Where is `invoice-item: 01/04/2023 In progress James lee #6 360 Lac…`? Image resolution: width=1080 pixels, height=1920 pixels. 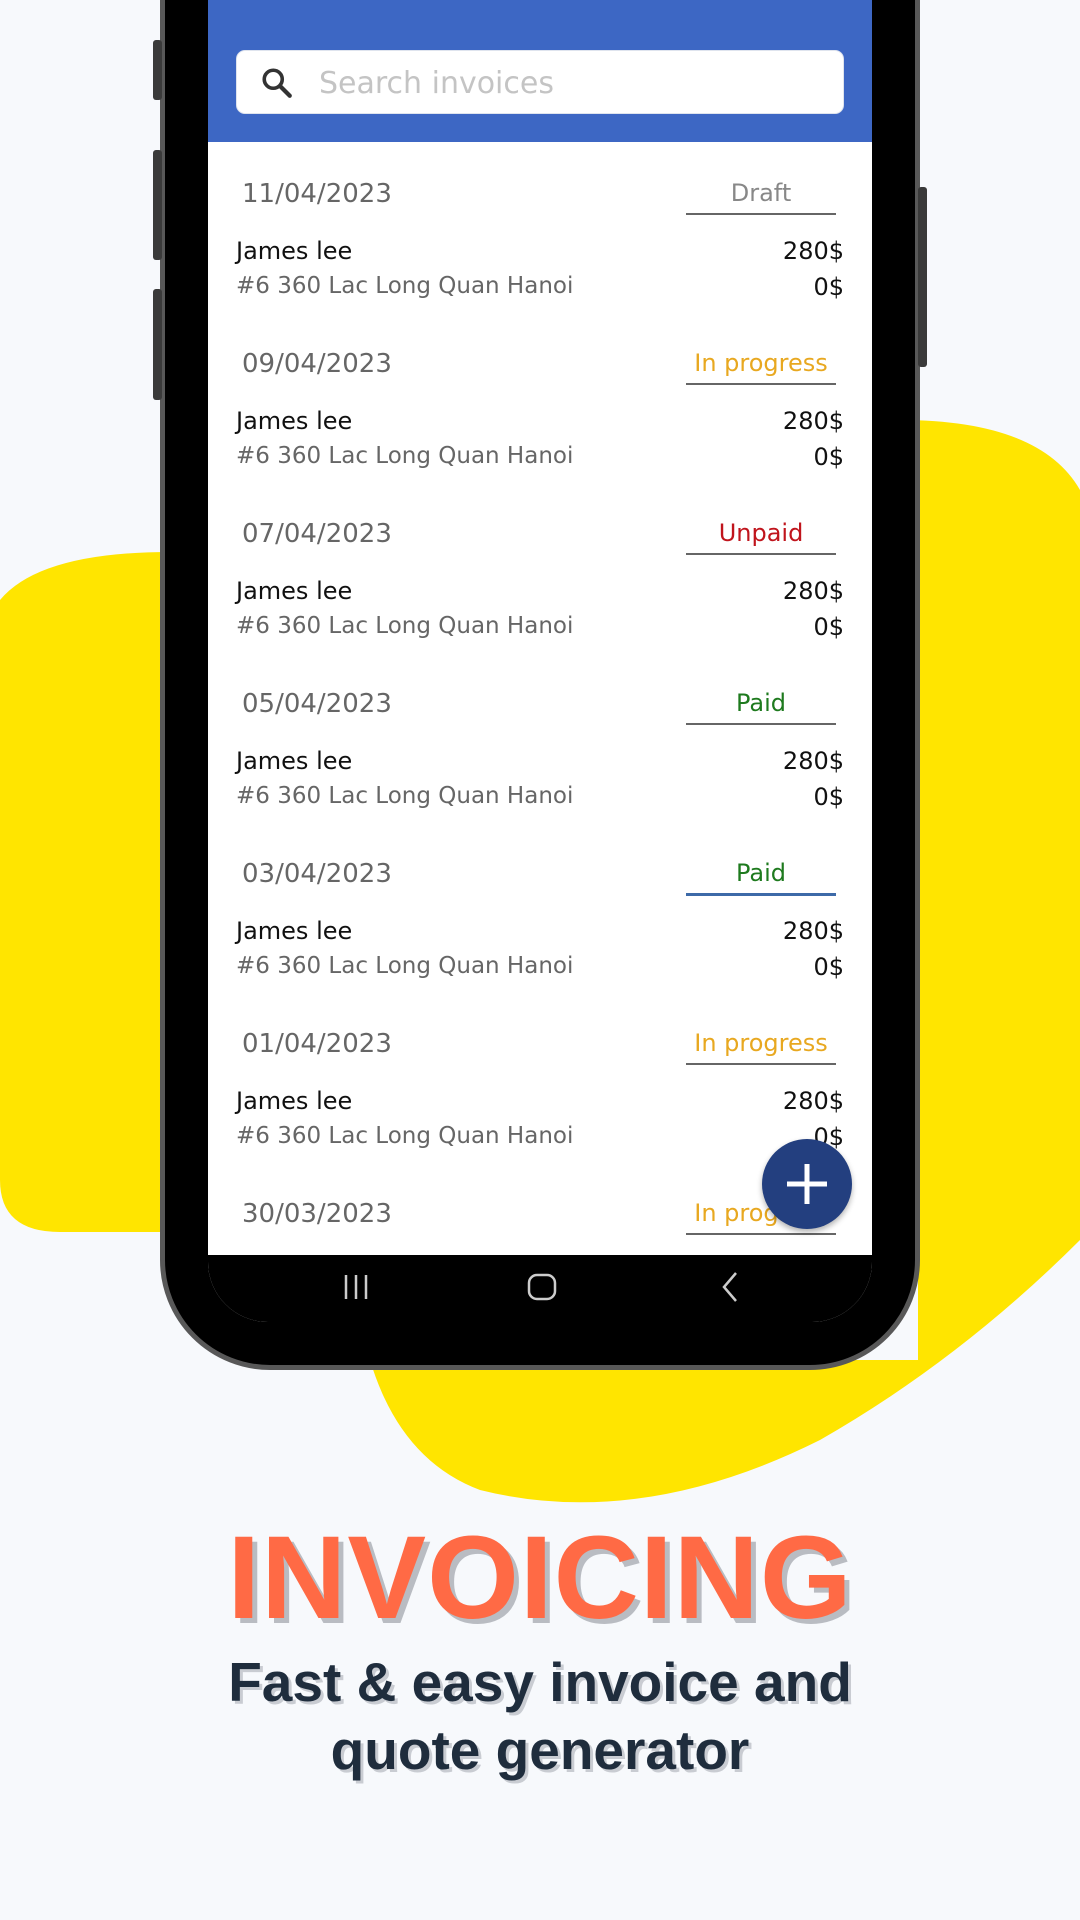
invoice-item: 01/04/2023 In progress James lee #6 360 Lac… is located at coordinates (540, 1078).